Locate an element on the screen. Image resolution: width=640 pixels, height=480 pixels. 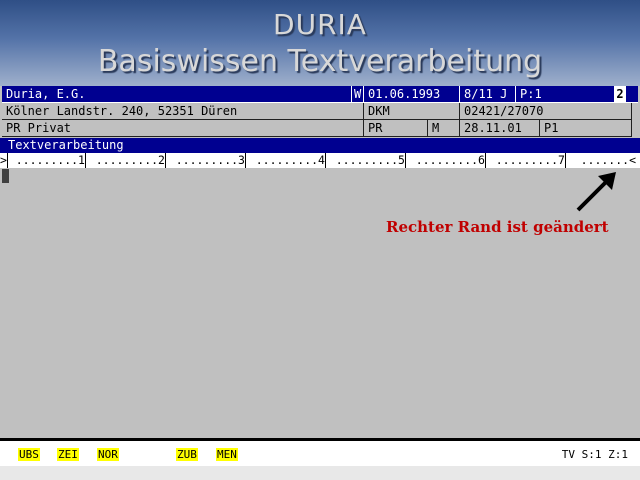
ruler-segment: .........3 is located at coordinates (206, 160).